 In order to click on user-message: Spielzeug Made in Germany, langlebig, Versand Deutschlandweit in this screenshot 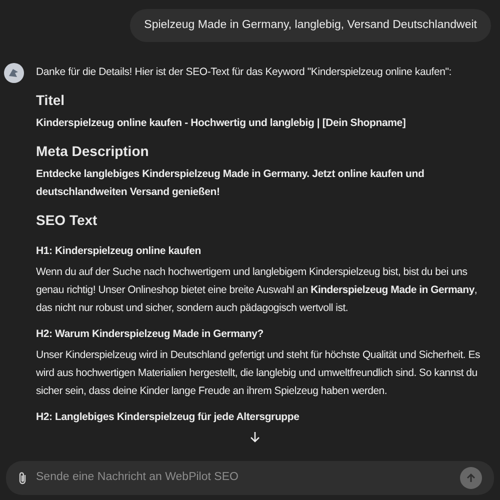, I will do `click(310, 25)`.